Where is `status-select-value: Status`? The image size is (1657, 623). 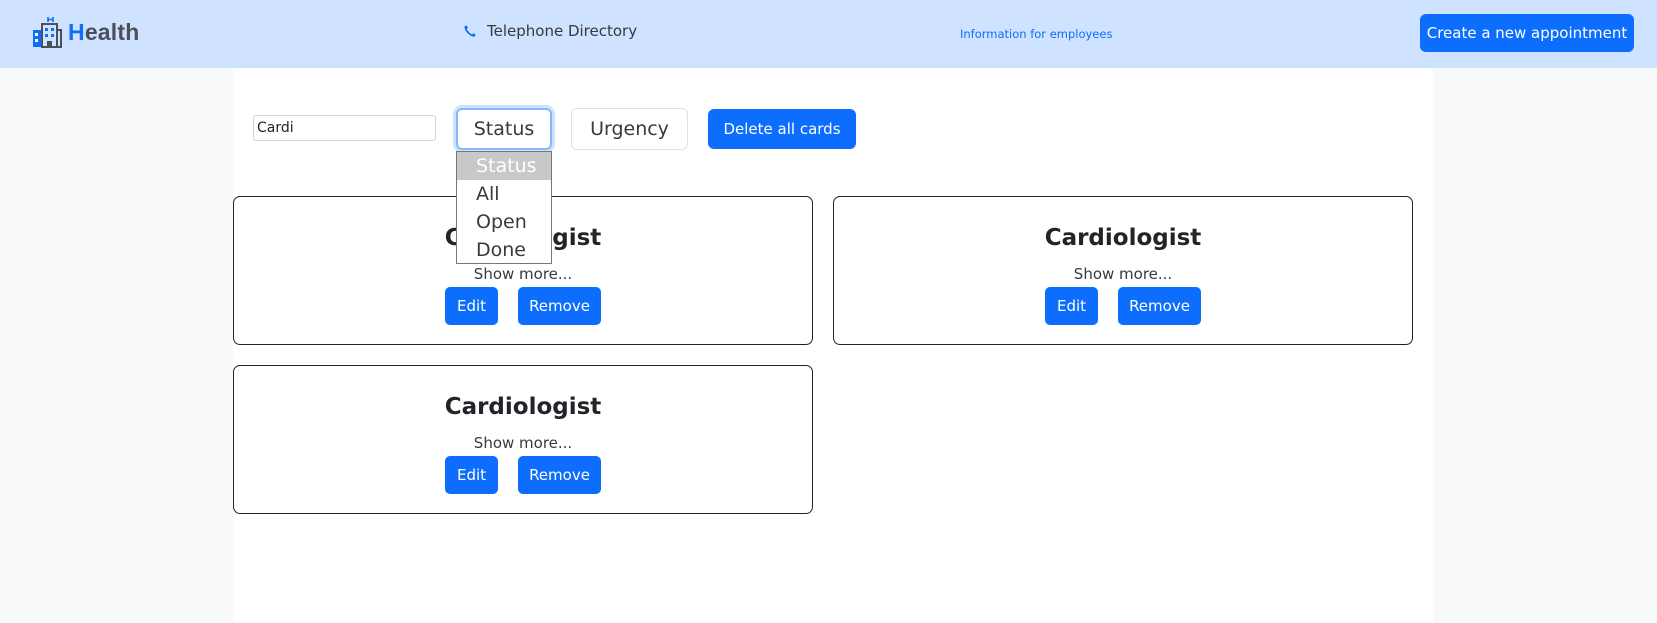 status-select-value: Status is located at coordinates (504, 129).